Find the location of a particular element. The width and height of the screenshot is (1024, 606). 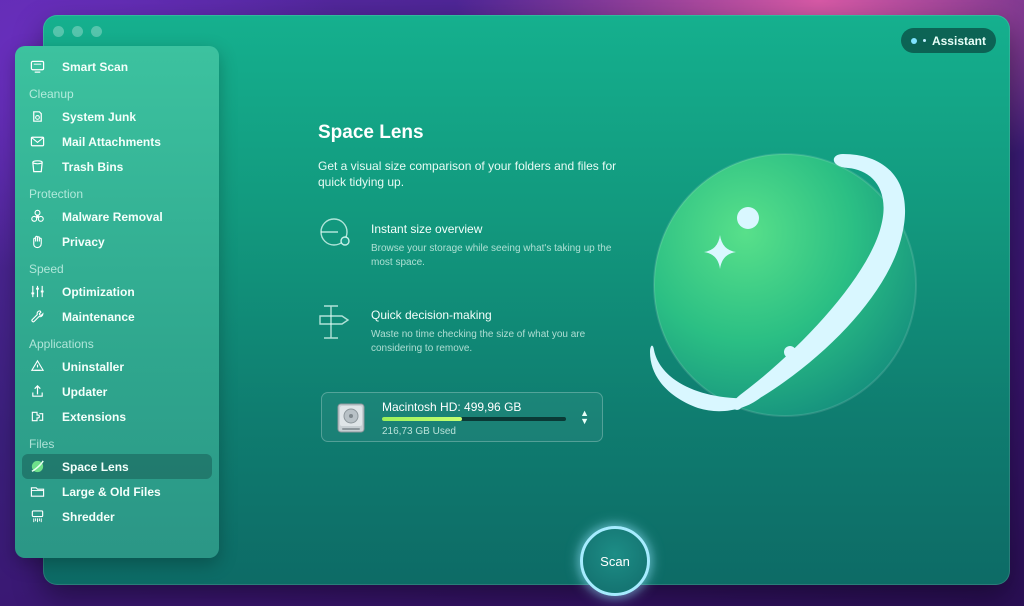

sidebar-item-space-lens: Space Lens is located at coordinates (117, 466).